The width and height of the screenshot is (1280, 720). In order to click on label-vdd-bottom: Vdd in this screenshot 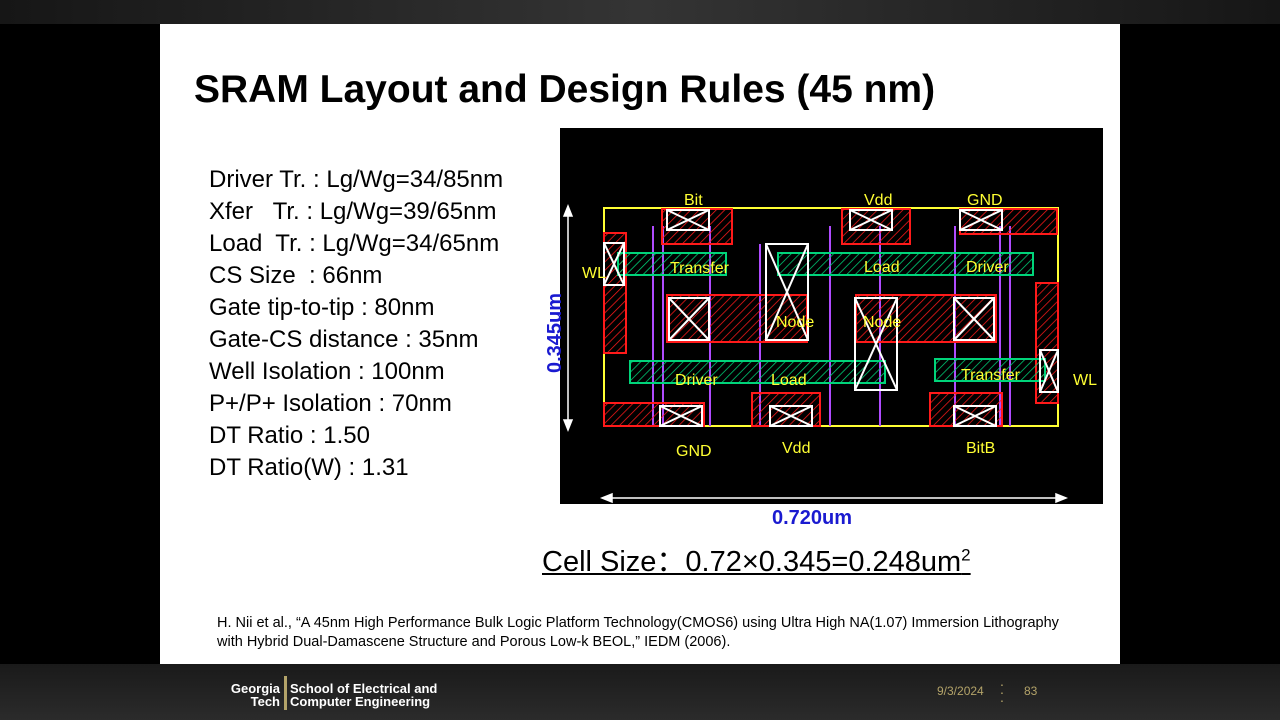, I will do `click(796, 448)`.